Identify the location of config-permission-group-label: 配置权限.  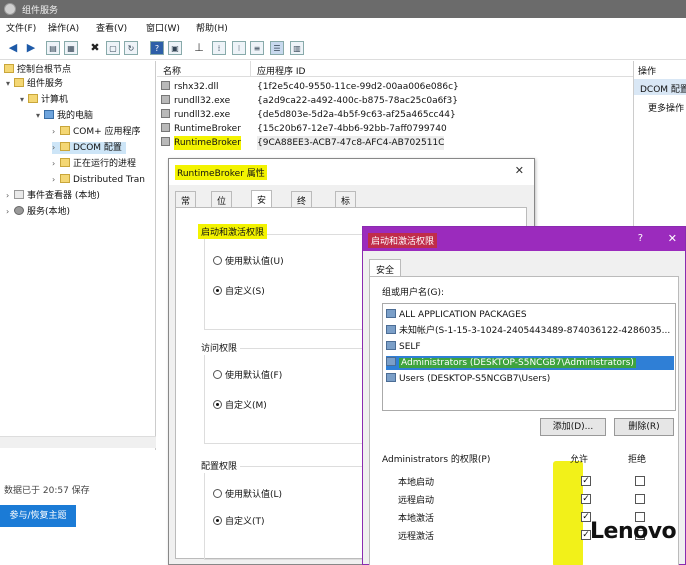
(219, 465).